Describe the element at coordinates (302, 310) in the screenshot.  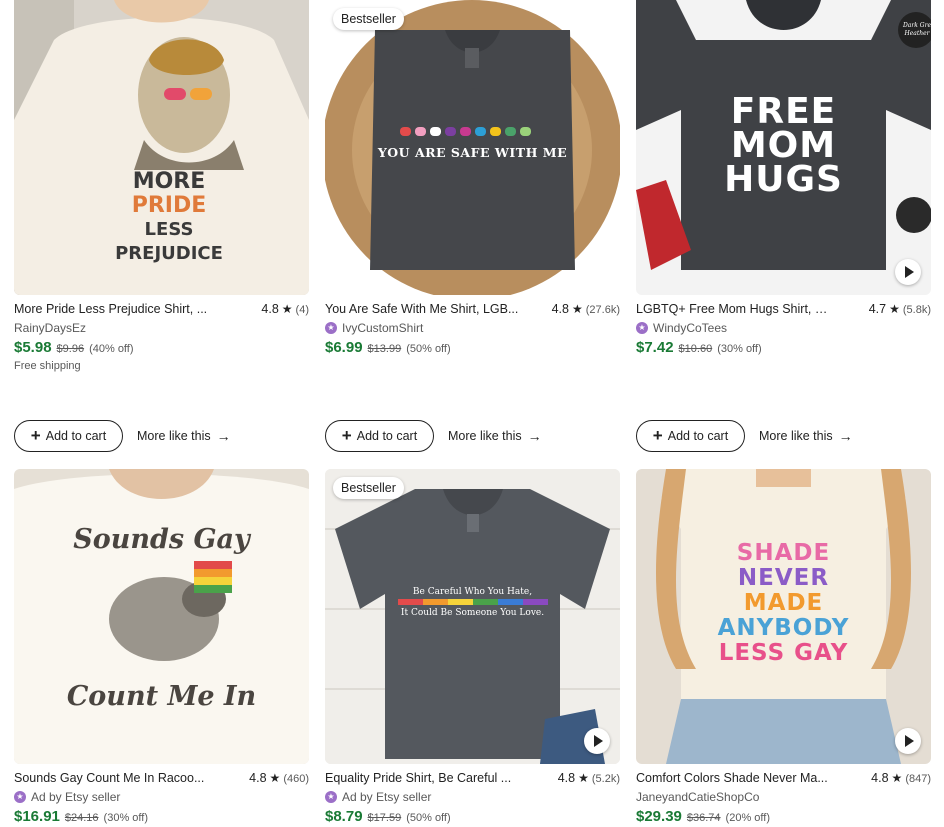
I see `review-count: (4)` at that location.